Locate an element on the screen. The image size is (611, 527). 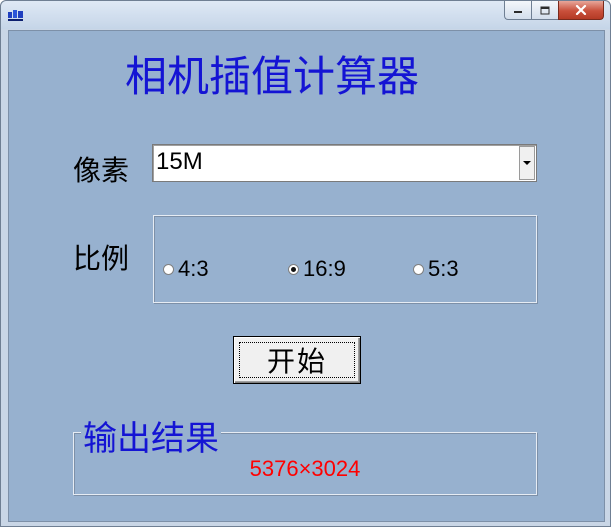
pixels-dropdown-button is located at coordinates (527, 163).